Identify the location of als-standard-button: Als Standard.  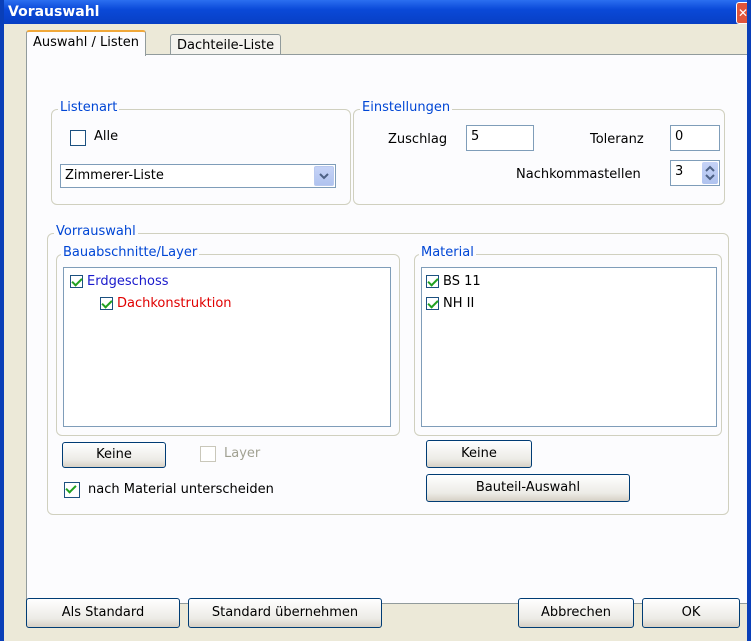
(103, 613).